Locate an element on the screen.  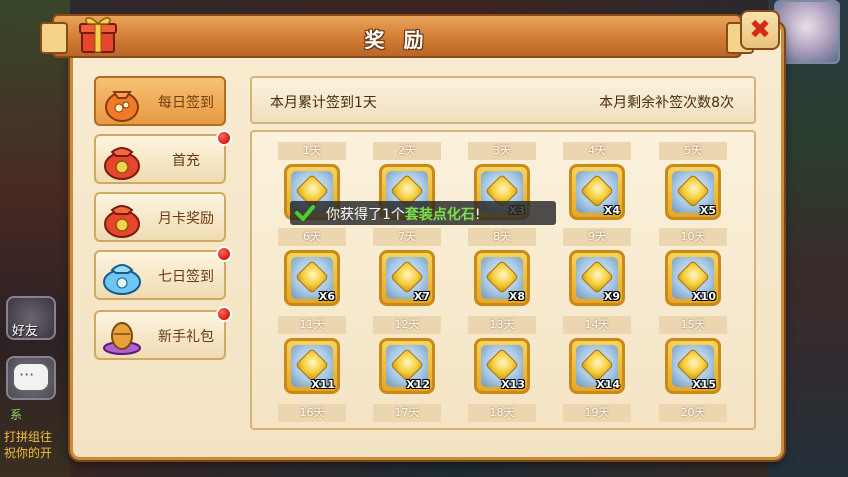
signin-day-cell: 15天 X15 is located at coordinates (693, 359).